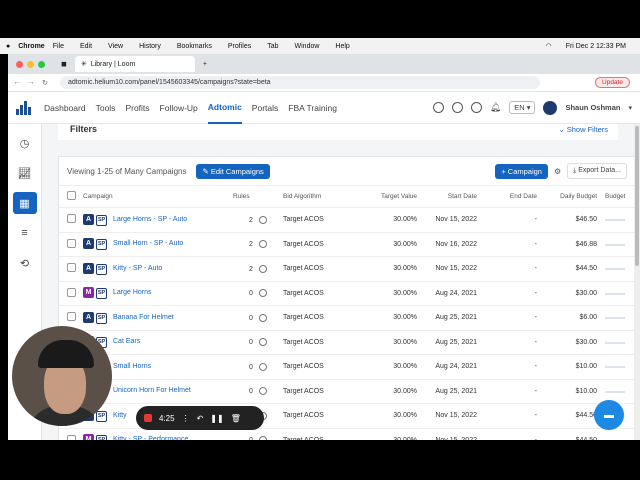 This screenshot has width=640, height=480. What do you see at coordinates (137, 268) in the screenshot?
I see `campaign-link: Kitty - SP - Auto` at bounding box center [137, 268].